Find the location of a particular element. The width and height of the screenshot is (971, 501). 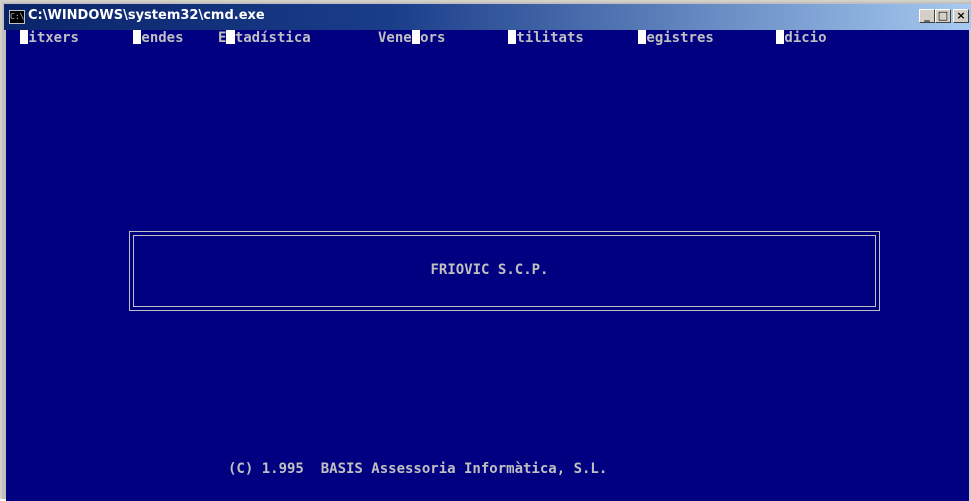

menu-item-label: tilitats is located at coordinates (550, 38).